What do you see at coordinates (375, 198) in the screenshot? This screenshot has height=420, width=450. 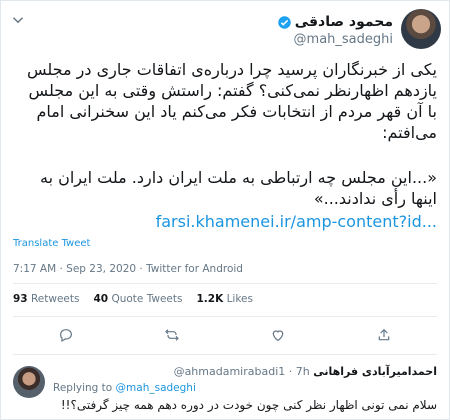 I see `quote-line: اینها رأی ندادند...»` at bounding box center [375, 198].